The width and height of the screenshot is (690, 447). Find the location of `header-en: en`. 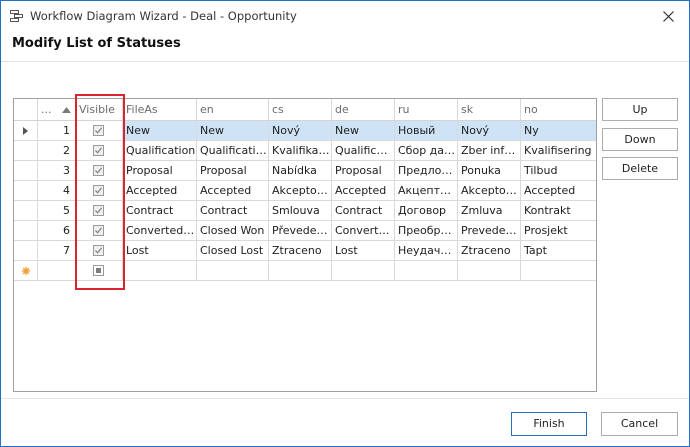

header-en: en is located at coordinates (233, 109).